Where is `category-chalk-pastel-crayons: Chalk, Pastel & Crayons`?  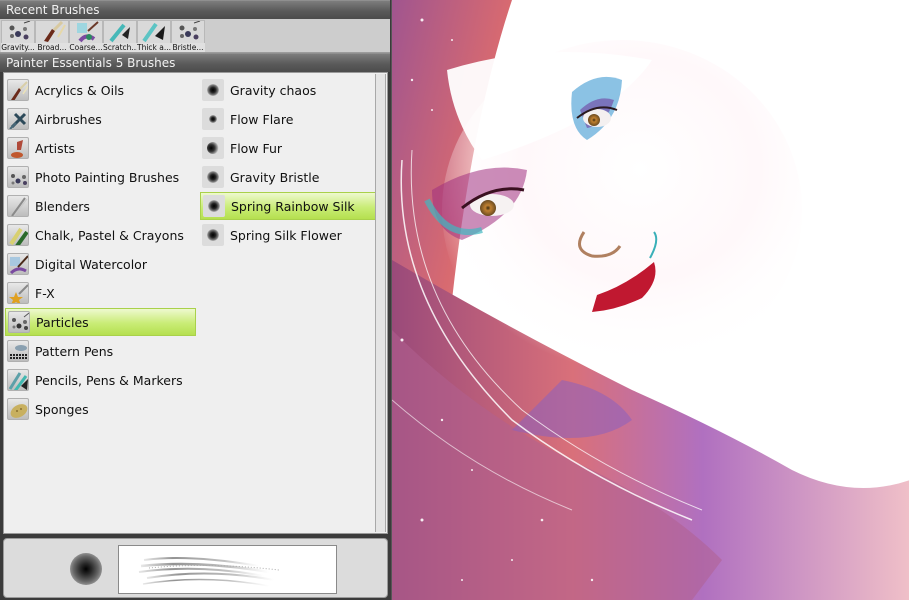
category-chalk-pastel-crayons: Chalk, Pastel & Crayons is located at coordinates (100, 235).